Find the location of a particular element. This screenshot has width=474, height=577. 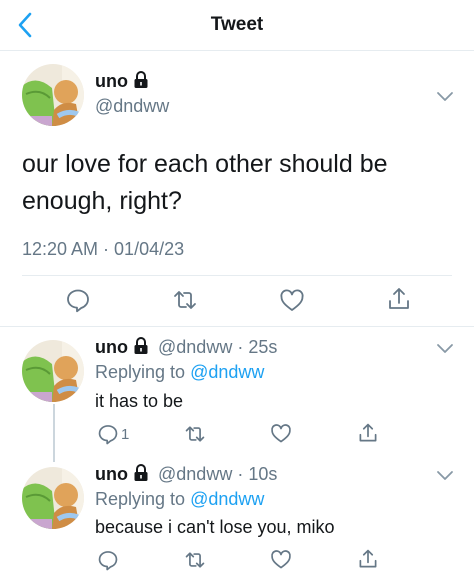

tweet-text-line1: our love for each other should be is located at coordinates (205, 164).